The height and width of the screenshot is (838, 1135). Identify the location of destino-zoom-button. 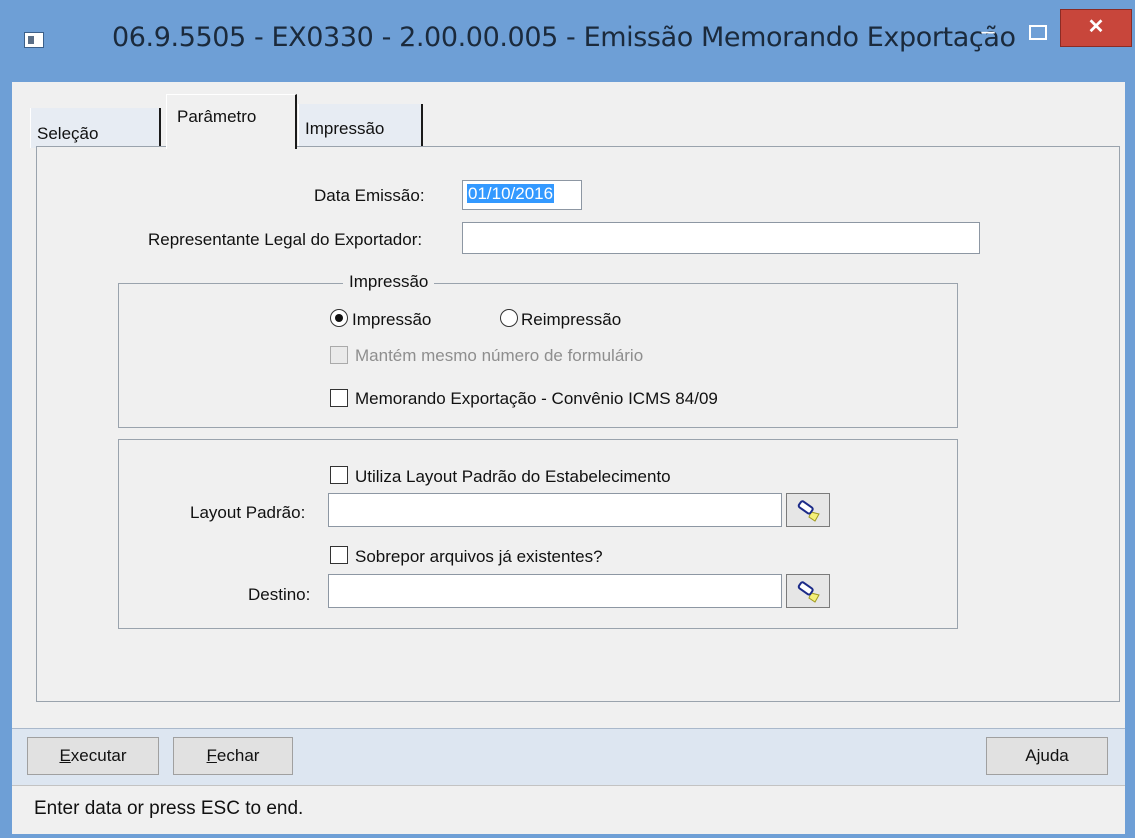
(808, 591).